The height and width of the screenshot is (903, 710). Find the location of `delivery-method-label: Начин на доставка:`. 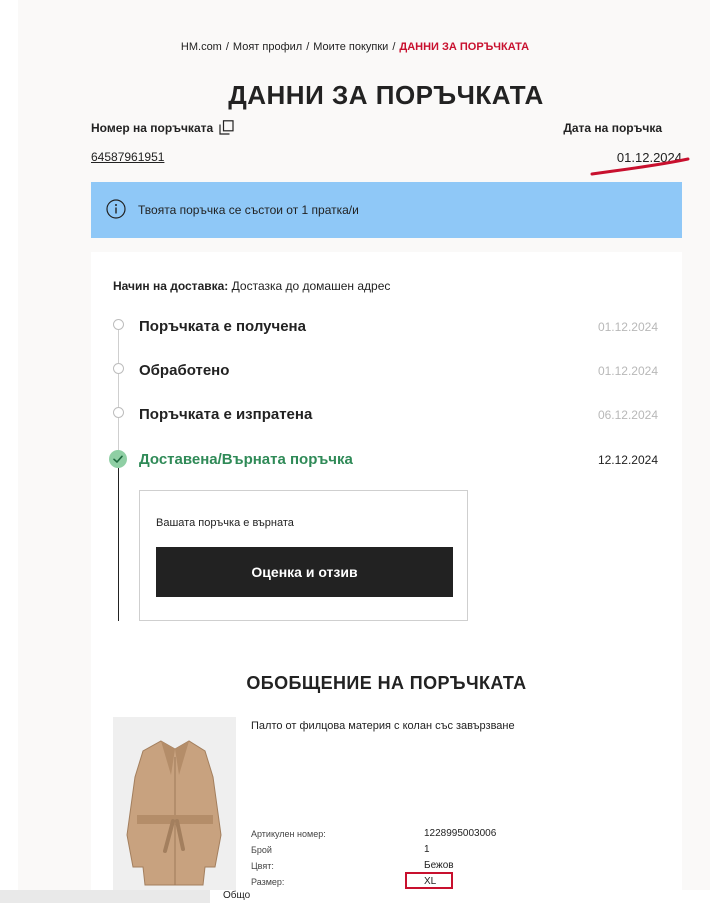

delivery-method-label: Начин на доставка: is located at coordinates (171, 286).